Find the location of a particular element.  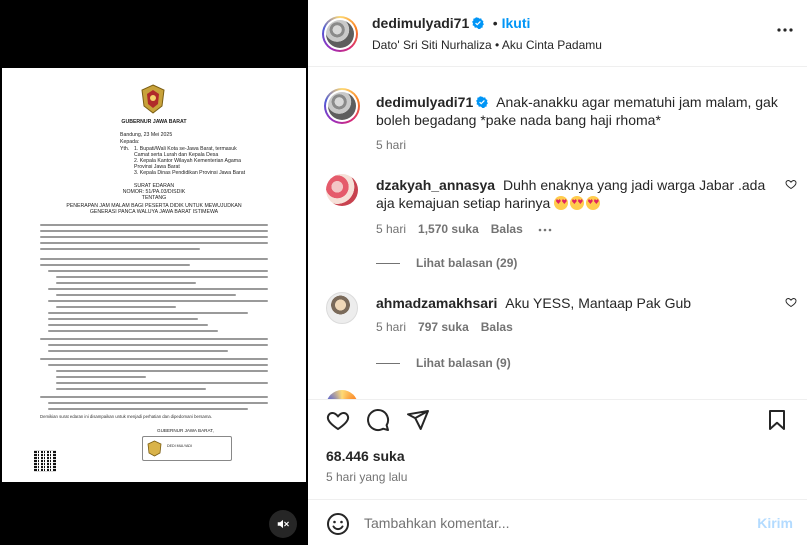

comment-composer: Kirim is located at coordinates (557, 522).